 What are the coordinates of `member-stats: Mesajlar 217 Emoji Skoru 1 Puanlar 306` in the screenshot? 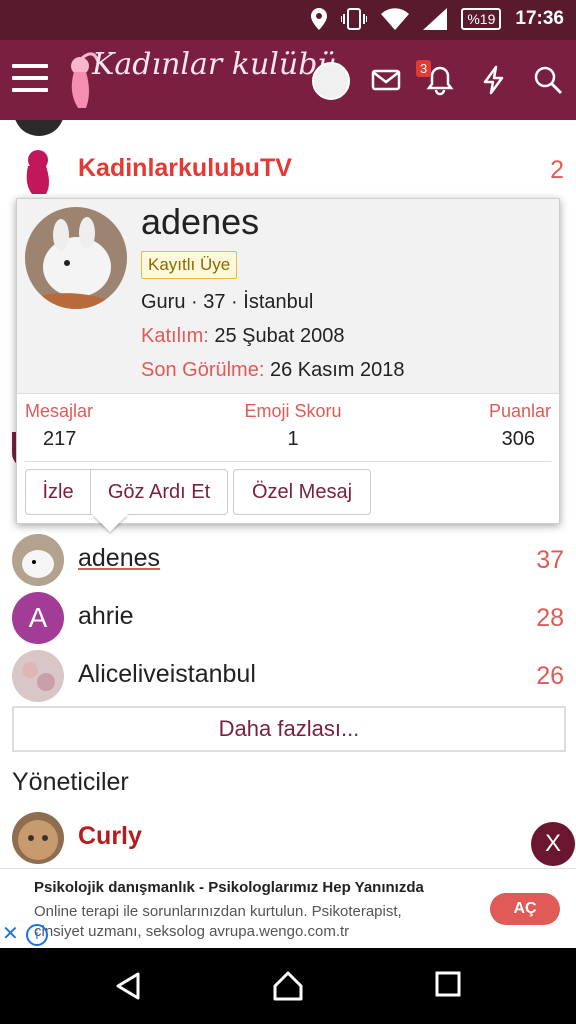 It's located at (288, 429).